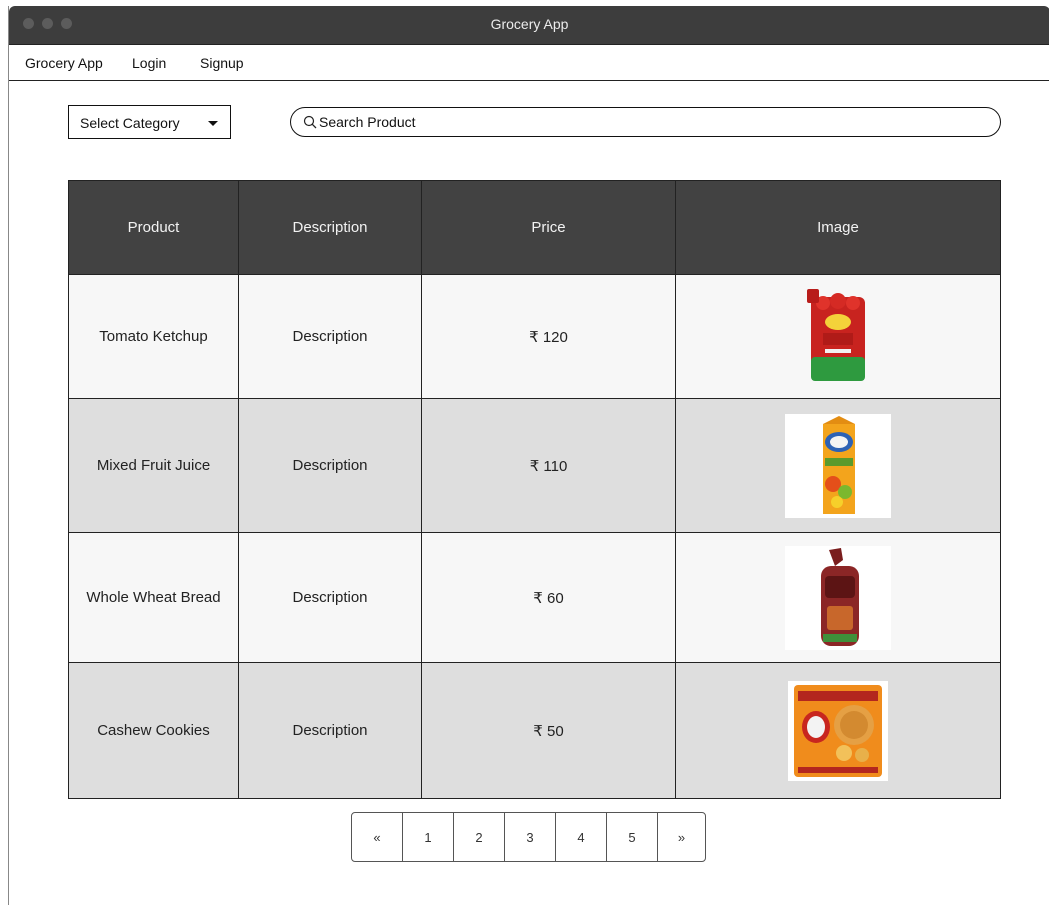 The height and width of the screenshot is (905, 1049). I want to click on header-price: Price, so click(548, 227).